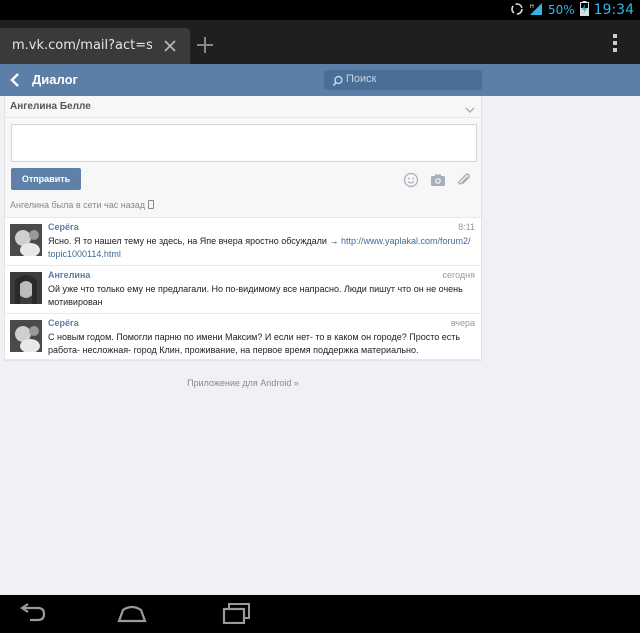 This screenshot has height=633, width=640. Describe the element at coordinates (462, 323) in the screenshot. I see `message-time: вчера` at that location.